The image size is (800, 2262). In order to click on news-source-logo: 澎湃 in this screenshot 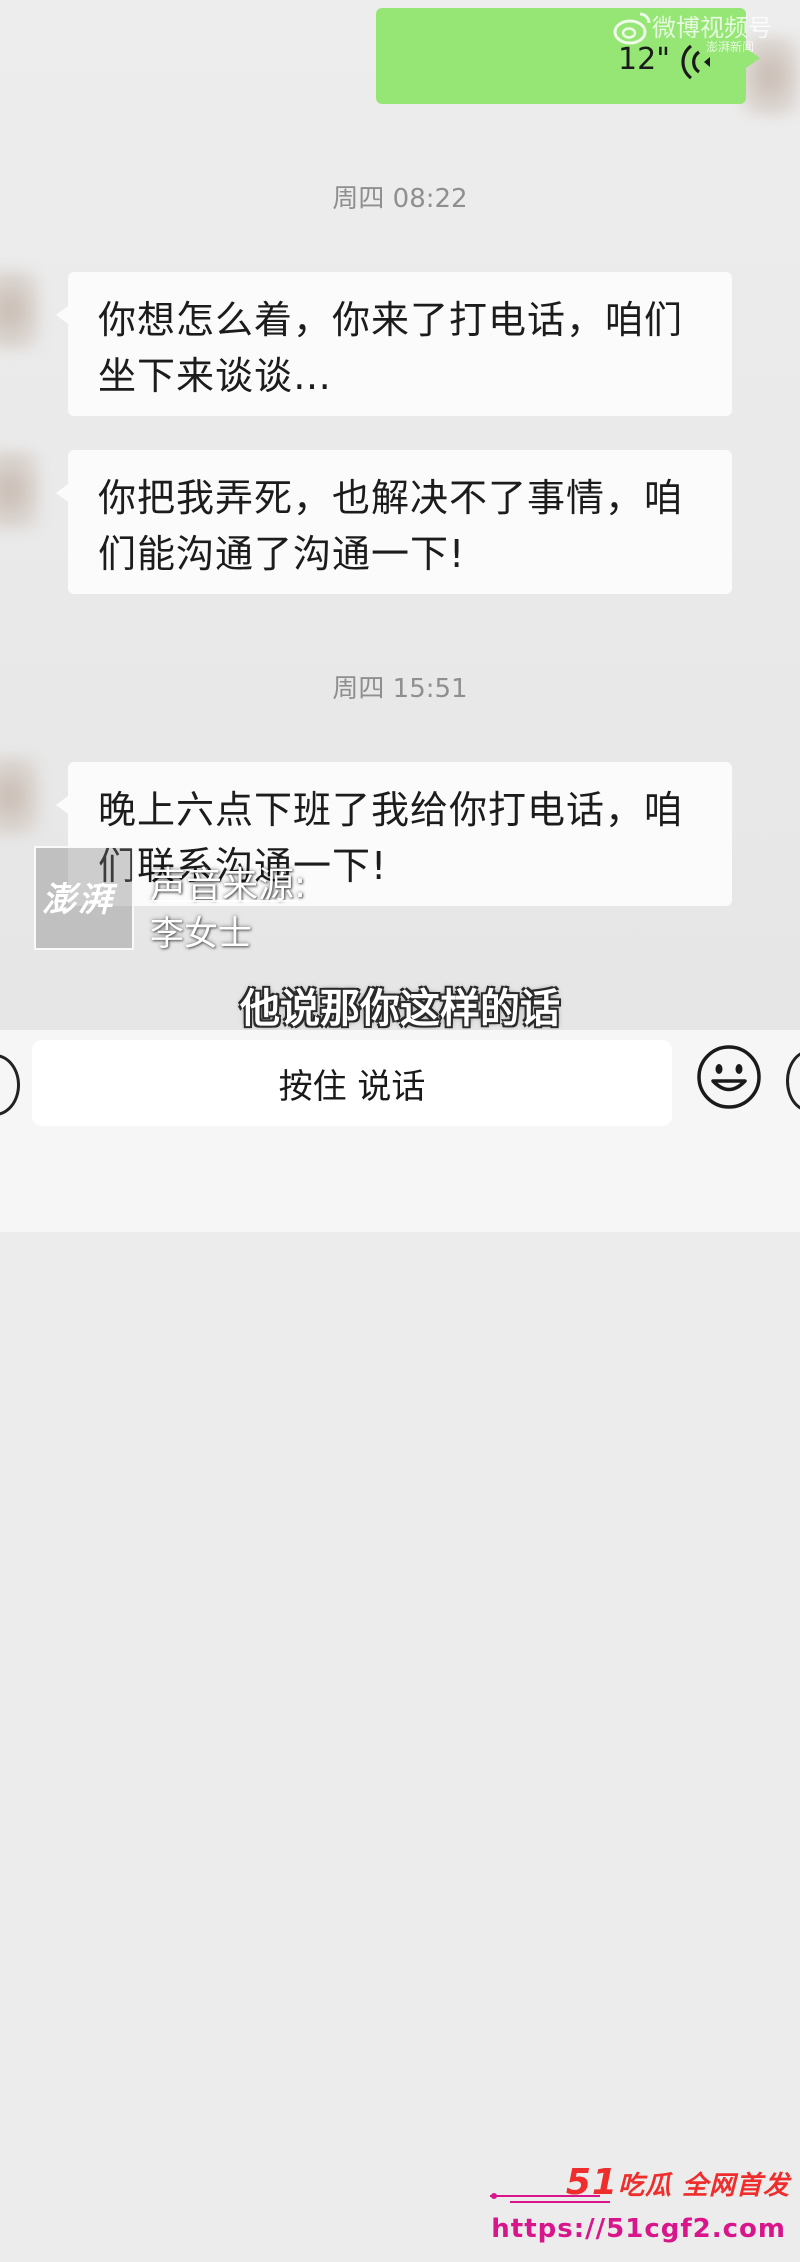, I will do `click(84, 898)`.